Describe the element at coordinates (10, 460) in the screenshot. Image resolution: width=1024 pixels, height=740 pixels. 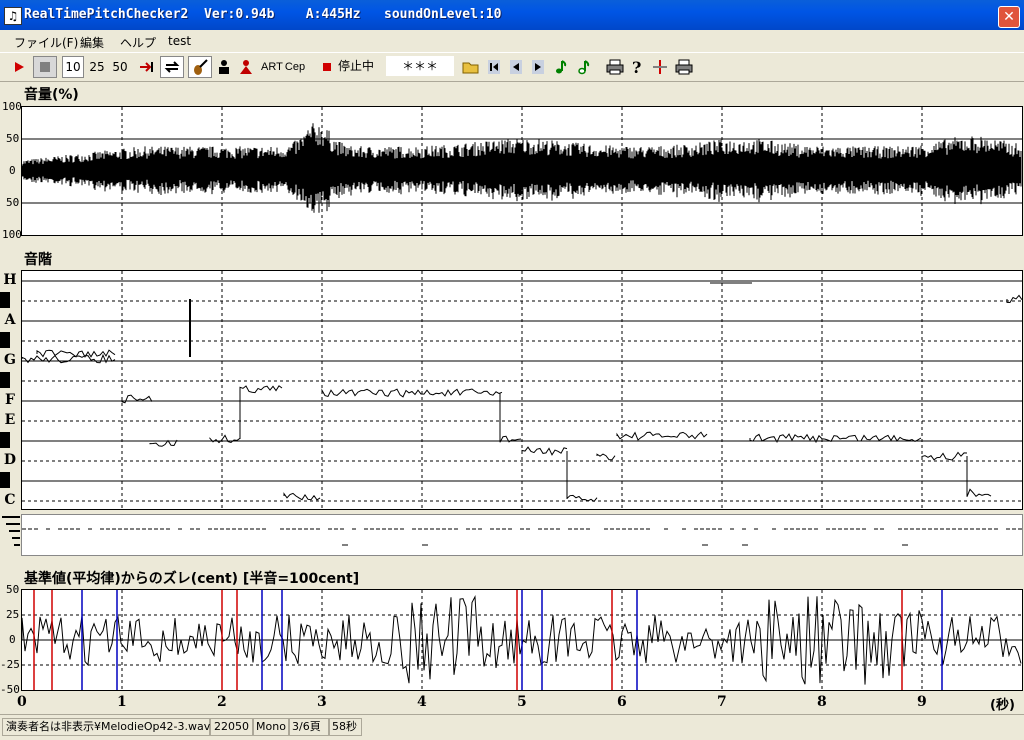
I see `note-label-d: D` at that location.